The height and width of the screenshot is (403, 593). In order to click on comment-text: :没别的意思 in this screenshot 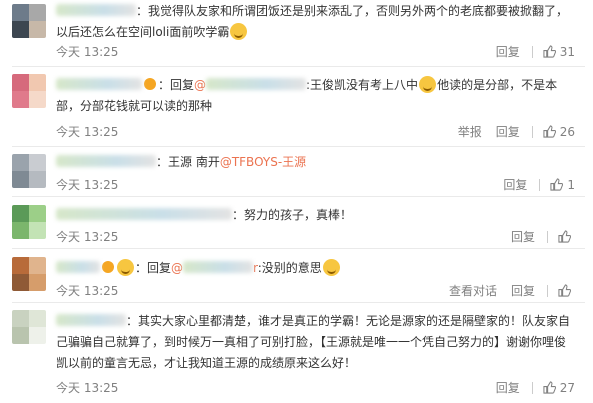, I will do `click(289, 268)`.